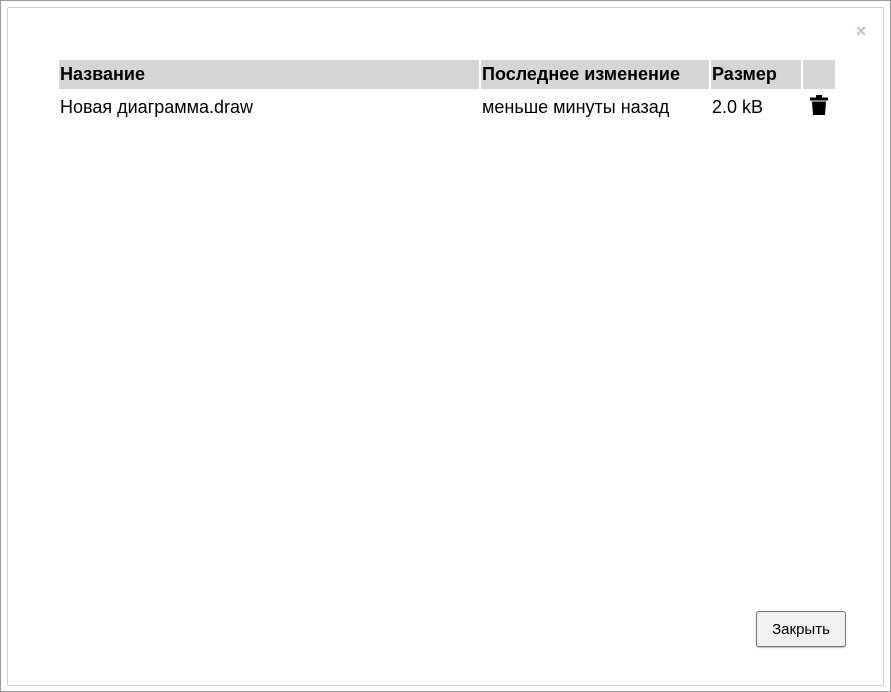  Describe the element at coordinates (269, 107) in the screenshot. I see `file-name: Новая диаграмма.draw` at that location.